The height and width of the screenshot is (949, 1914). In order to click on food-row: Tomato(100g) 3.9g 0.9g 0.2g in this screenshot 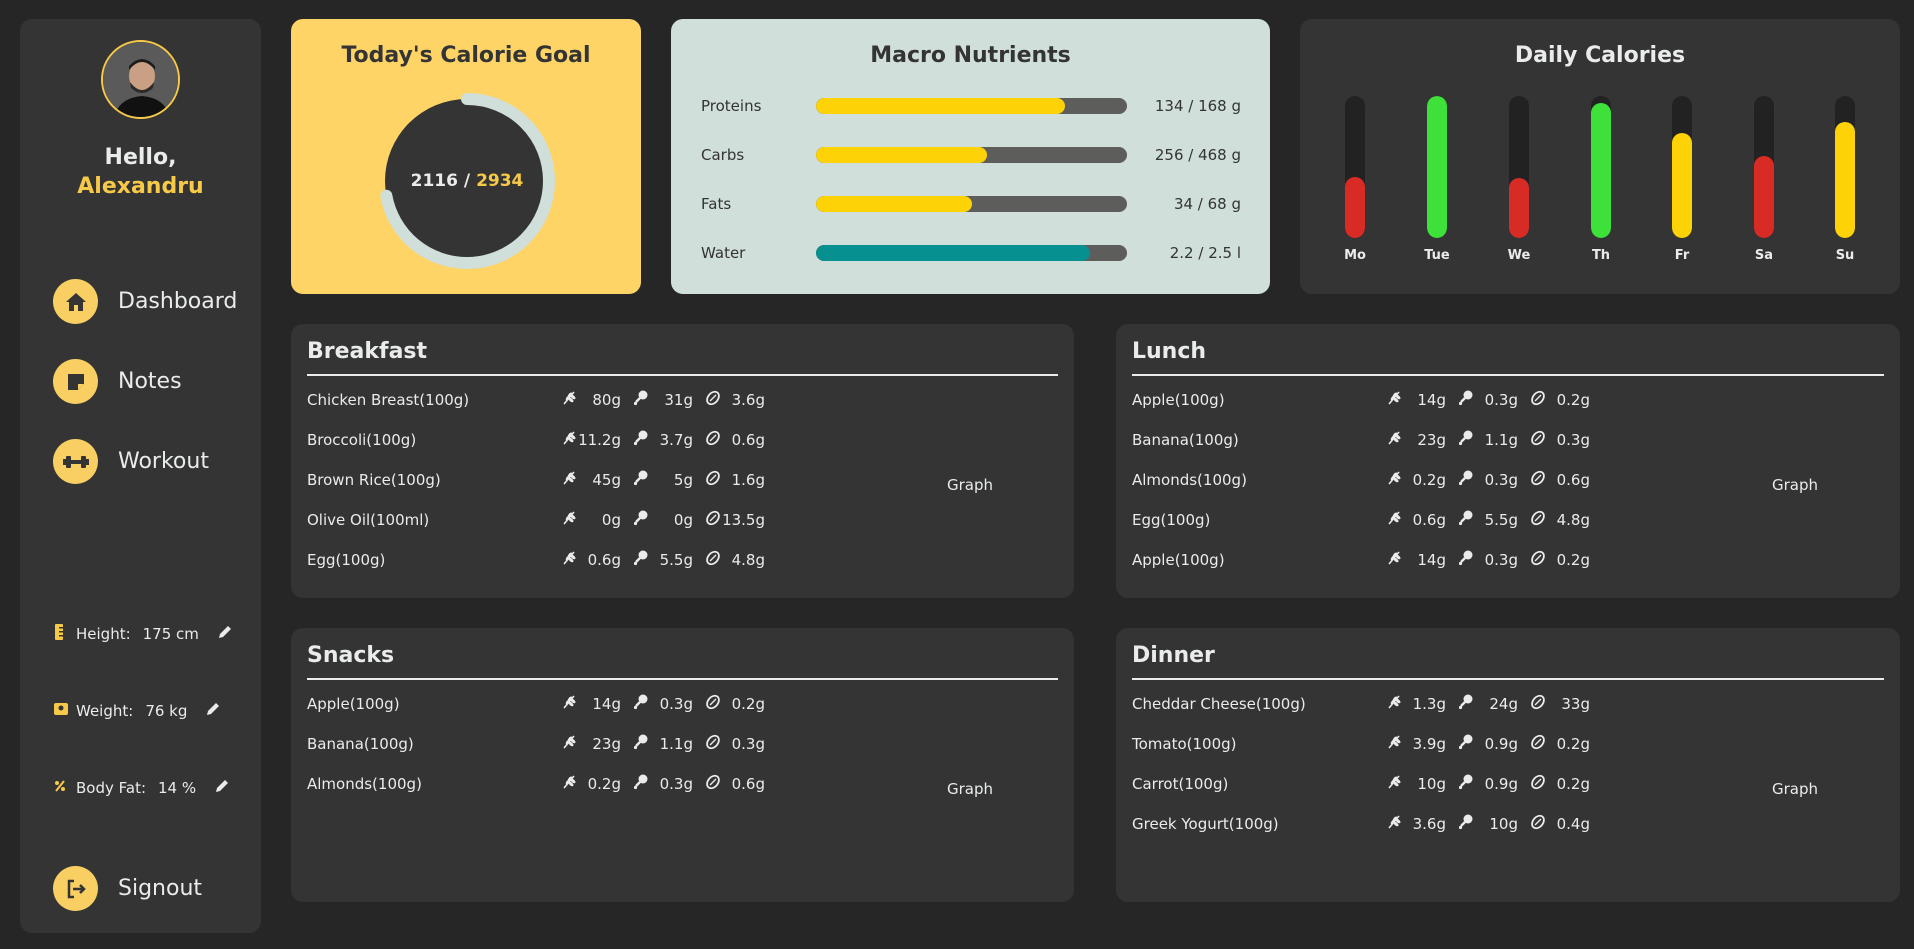, I will do `click(1367, 744)`.